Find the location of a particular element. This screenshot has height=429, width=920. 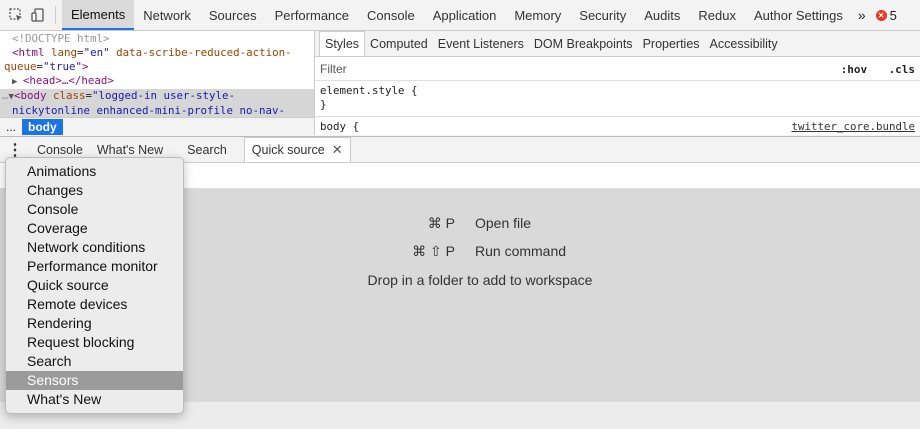

drawer-tab-quick-source: Quick source ✕ is located at coordinates (297, 149).